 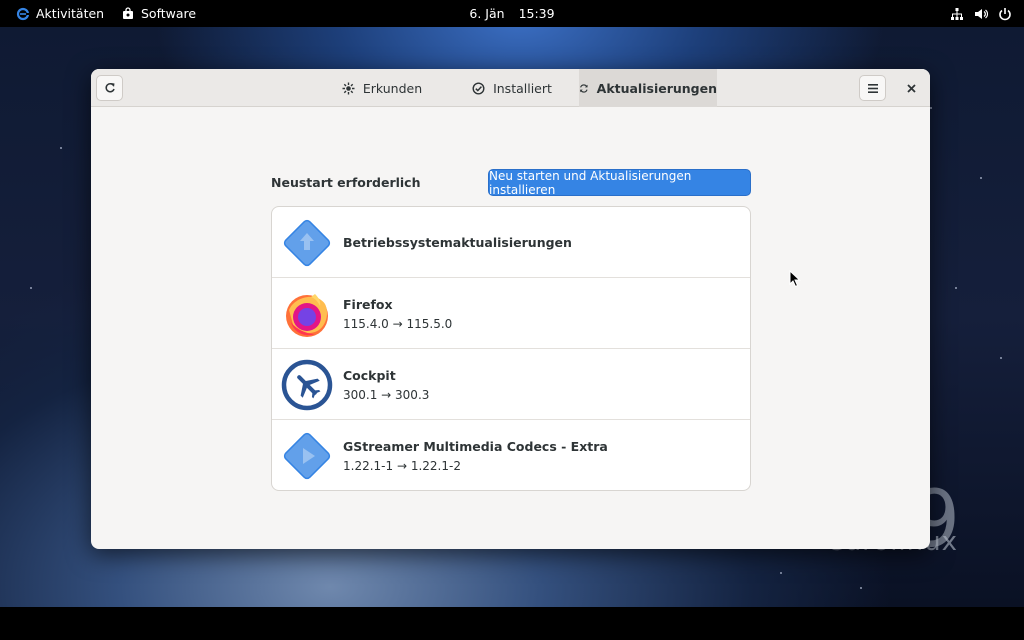 What do you see at coordinates (957, 14) in the screenshot?
I see `network-icon` at bounding box center [957, 14].